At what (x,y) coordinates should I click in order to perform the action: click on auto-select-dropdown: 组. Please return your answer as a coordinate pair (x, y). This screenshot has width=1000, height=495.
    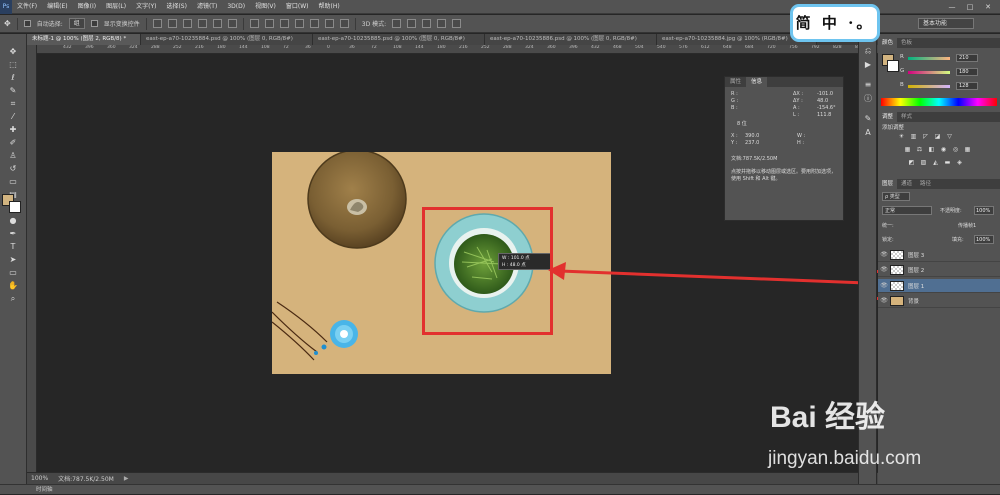
    Looking at the image, I should click on (76, 23).